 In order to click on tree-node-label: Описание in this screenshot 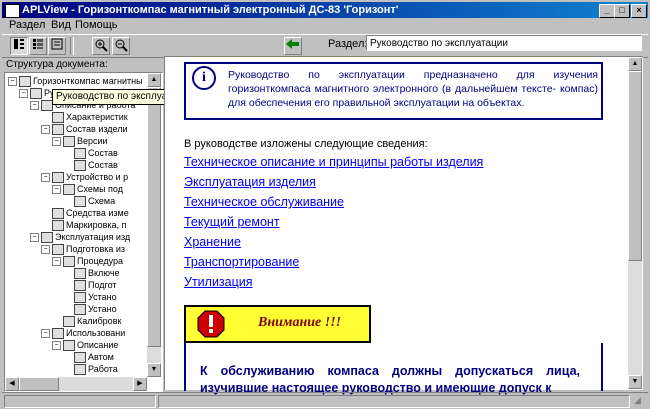, I will do `click(98, 345)`.